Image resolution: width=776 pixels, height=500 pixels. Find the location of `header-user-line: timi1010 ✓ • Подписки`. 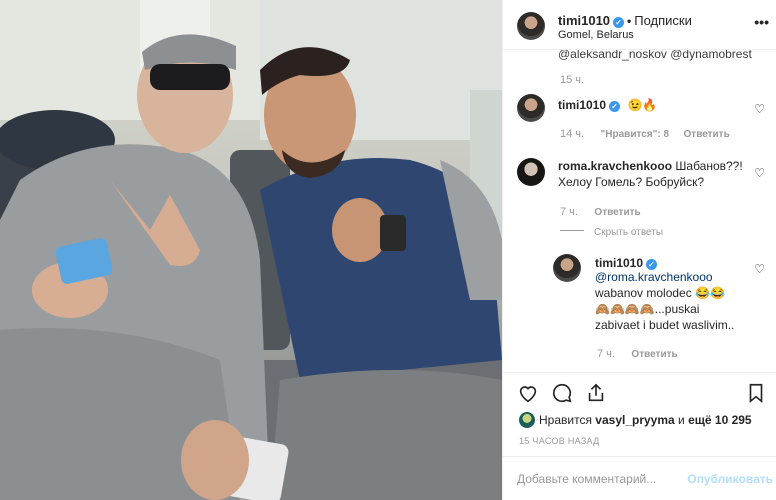

header-user-line: timi1010 ✓ • Подписки is located at coordinates (625, 20).